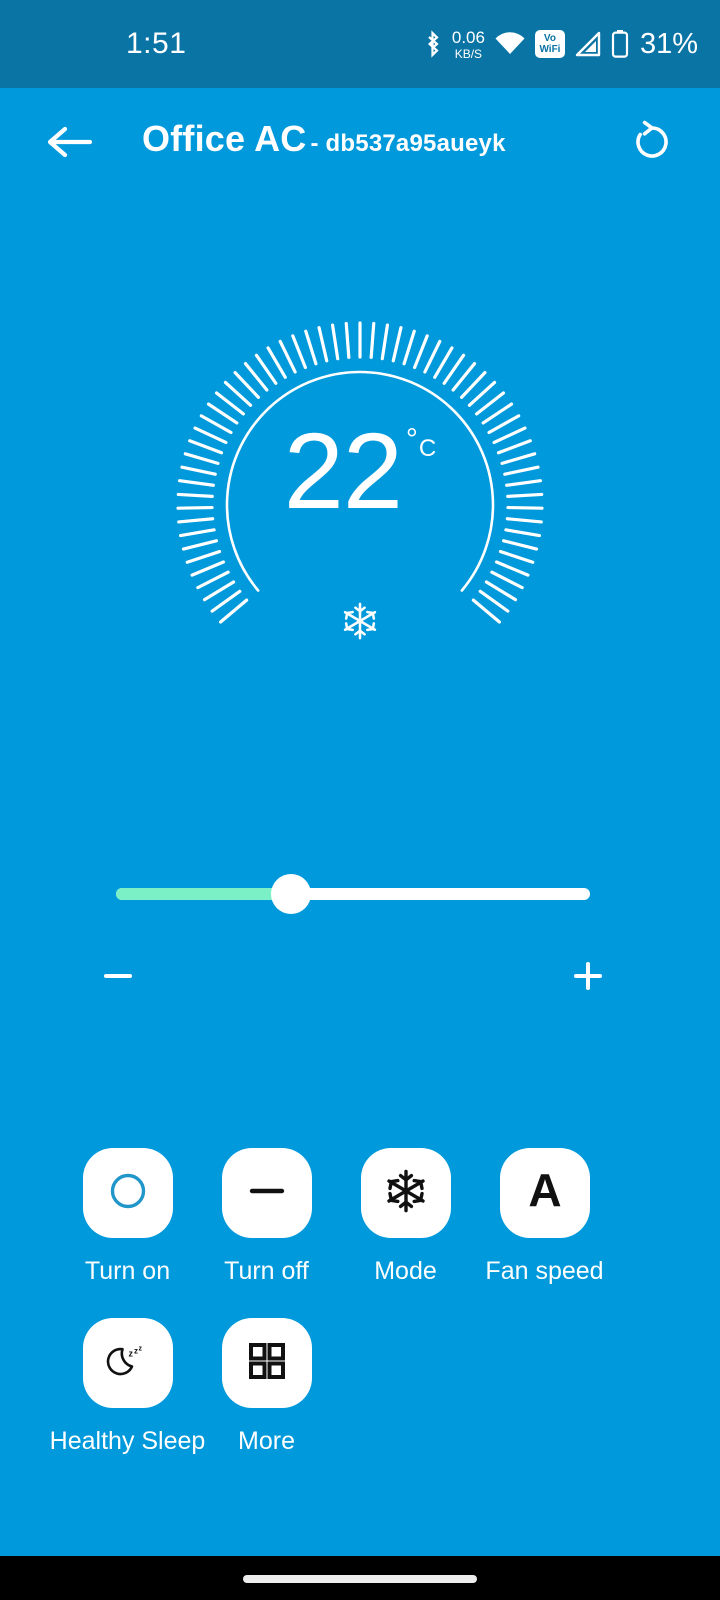  I want to click on network-rate-indicator: 0.06 KB/S, so click(468, 44).